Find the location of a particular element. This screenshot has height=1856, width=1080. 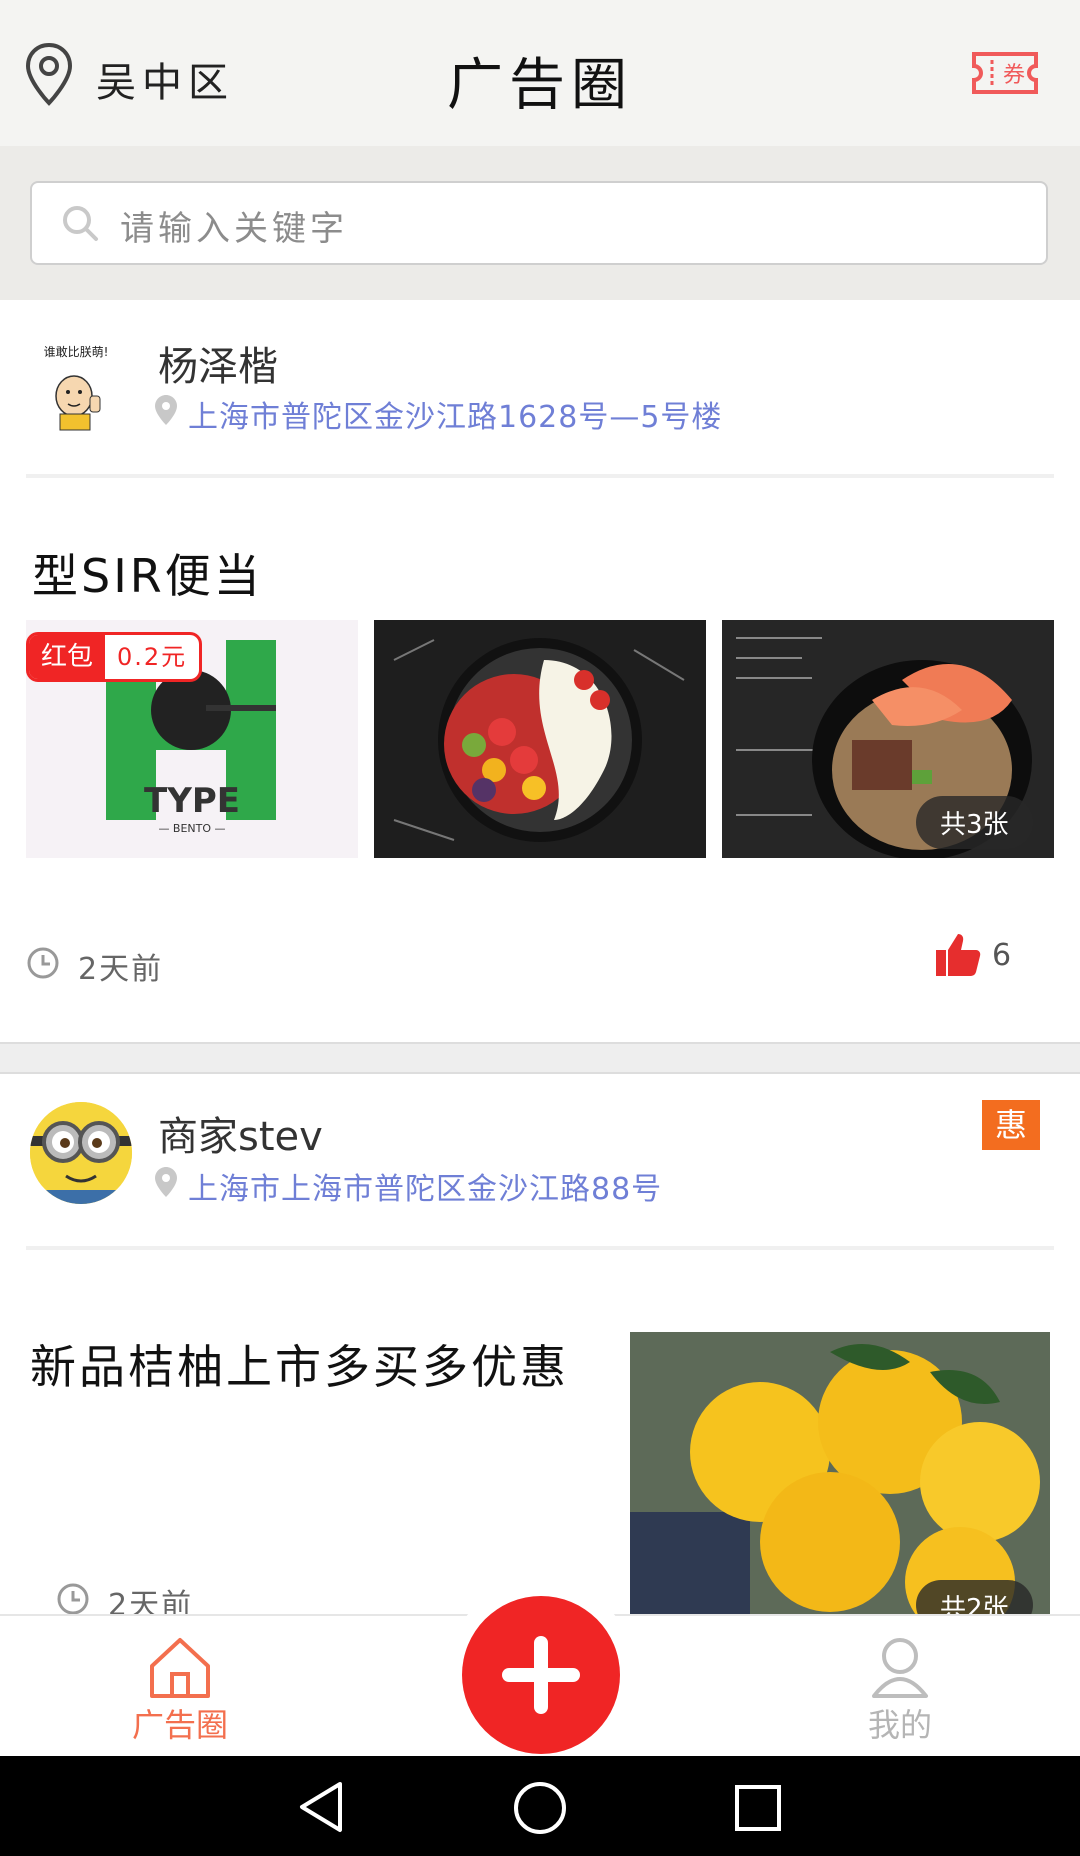

red-packet-label: 红包 is located at coordinates (67, 657).